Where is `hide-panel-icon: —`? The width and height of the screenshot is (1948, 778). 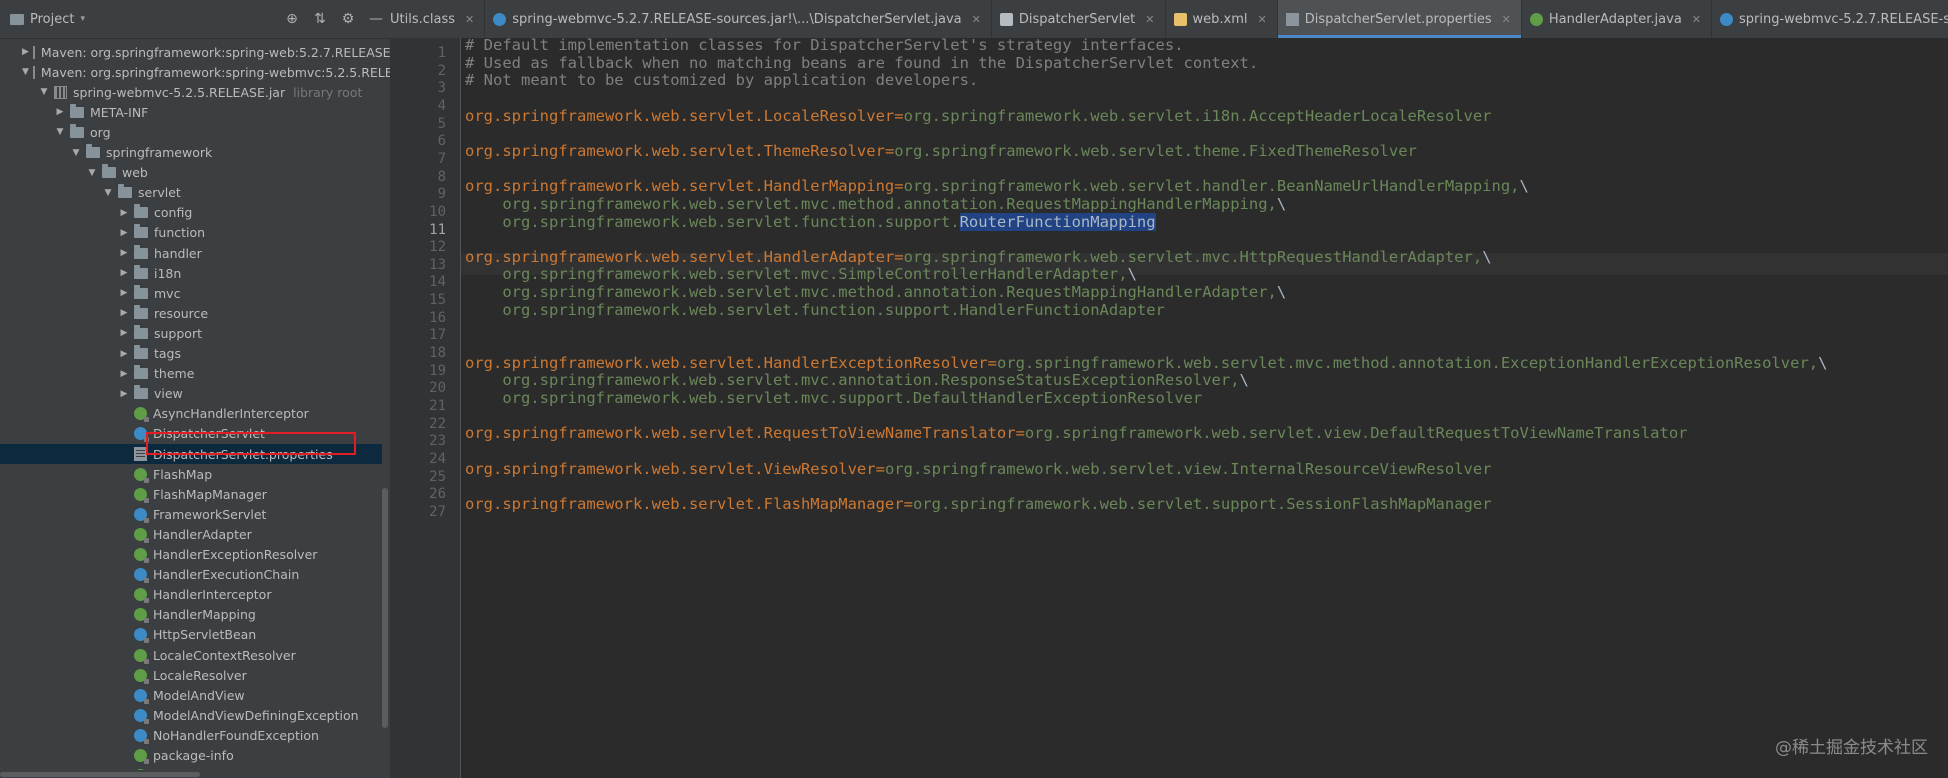 hide-panel-icon: — is located at coordinates (376, 19).